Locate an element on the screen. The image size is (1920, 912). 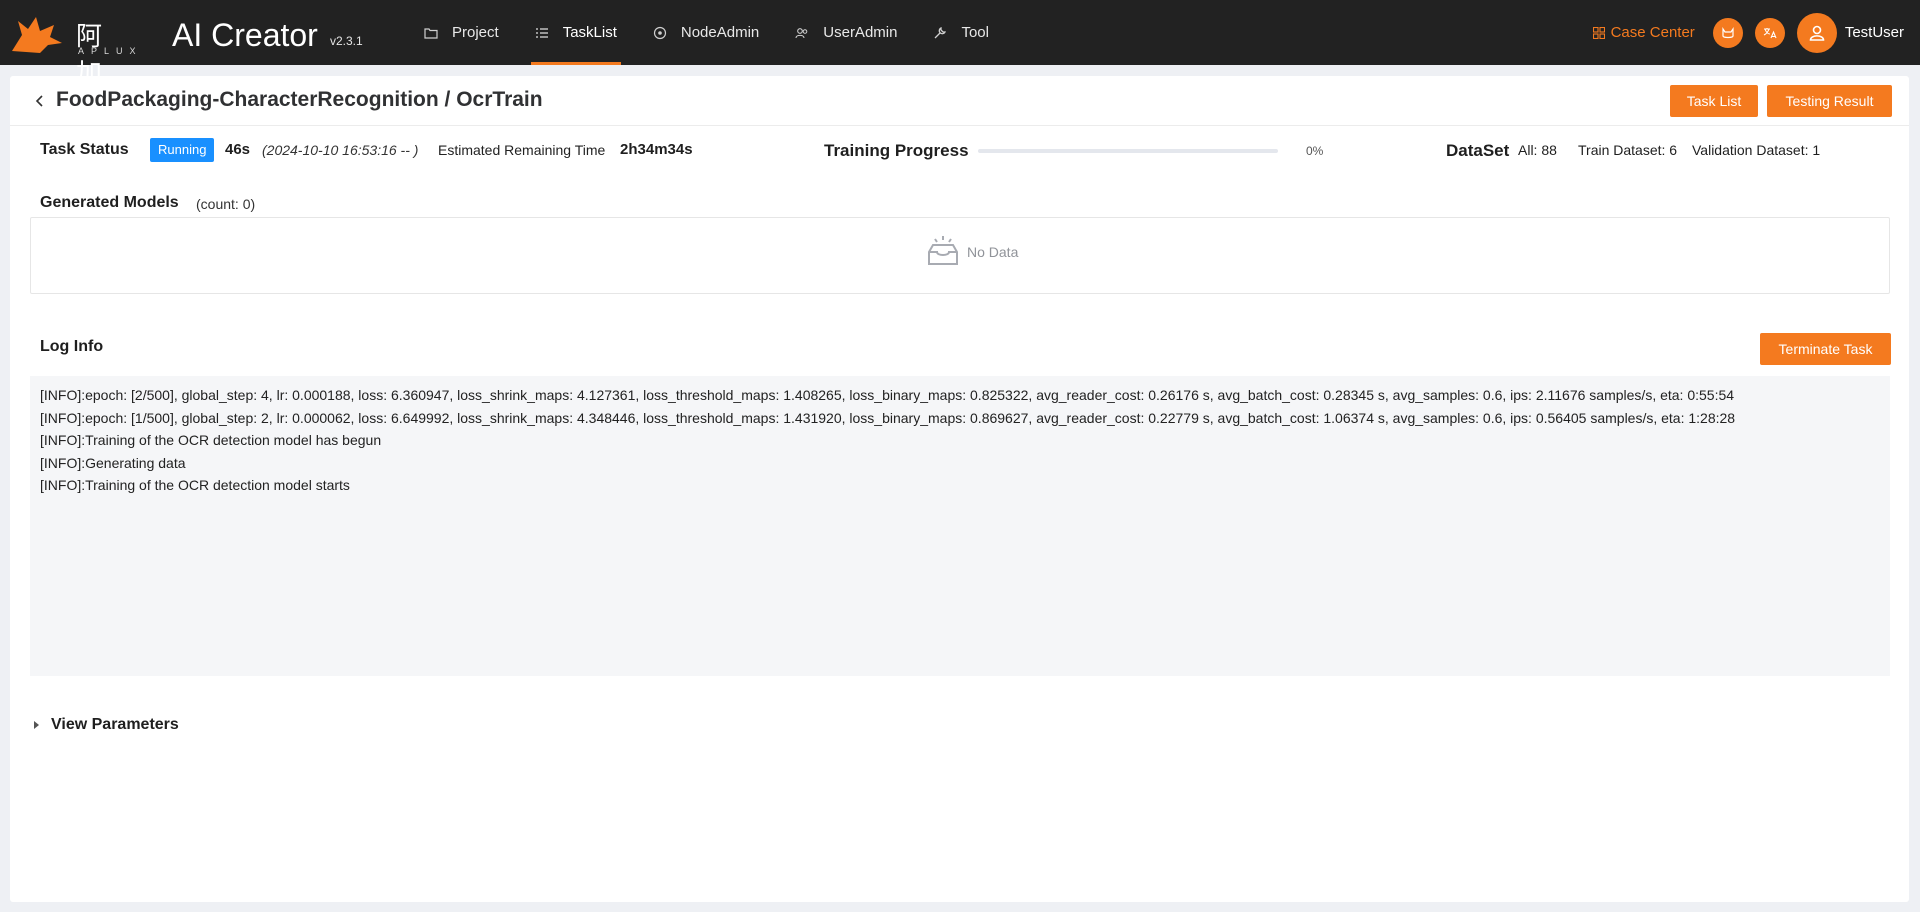
avatar is located at coordinates (1816, 32).